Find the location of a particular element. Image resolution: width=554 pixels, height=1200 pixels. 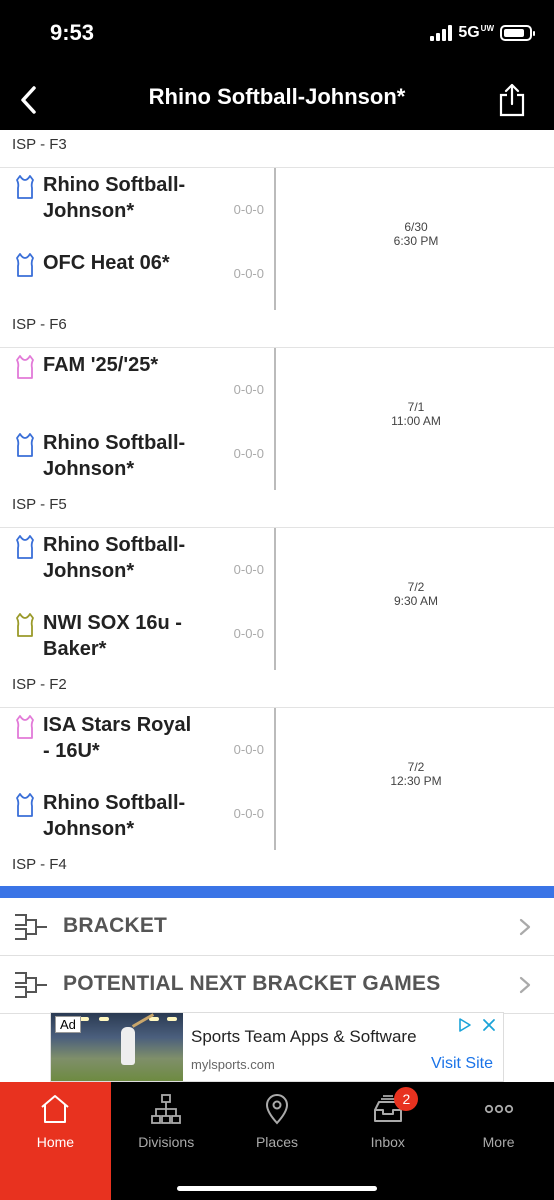

tab-label: More is located at coordinates (498, 1142).